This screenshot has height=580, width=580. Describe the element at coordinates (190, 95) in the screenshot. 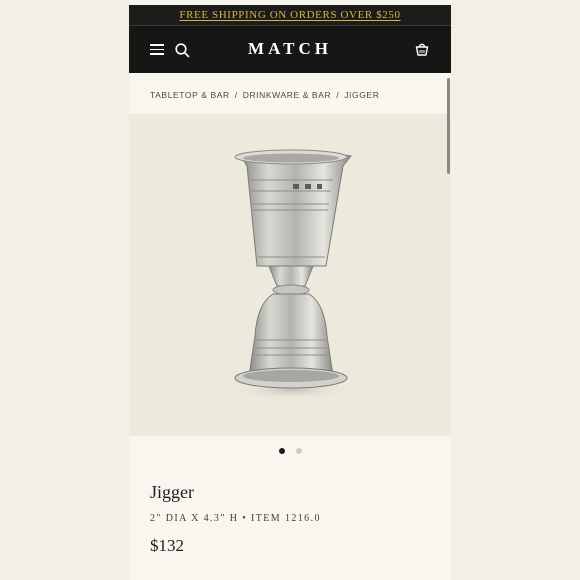

I see `breadcrumb-item-tabletop: TABLETOP & BAR` at that location.